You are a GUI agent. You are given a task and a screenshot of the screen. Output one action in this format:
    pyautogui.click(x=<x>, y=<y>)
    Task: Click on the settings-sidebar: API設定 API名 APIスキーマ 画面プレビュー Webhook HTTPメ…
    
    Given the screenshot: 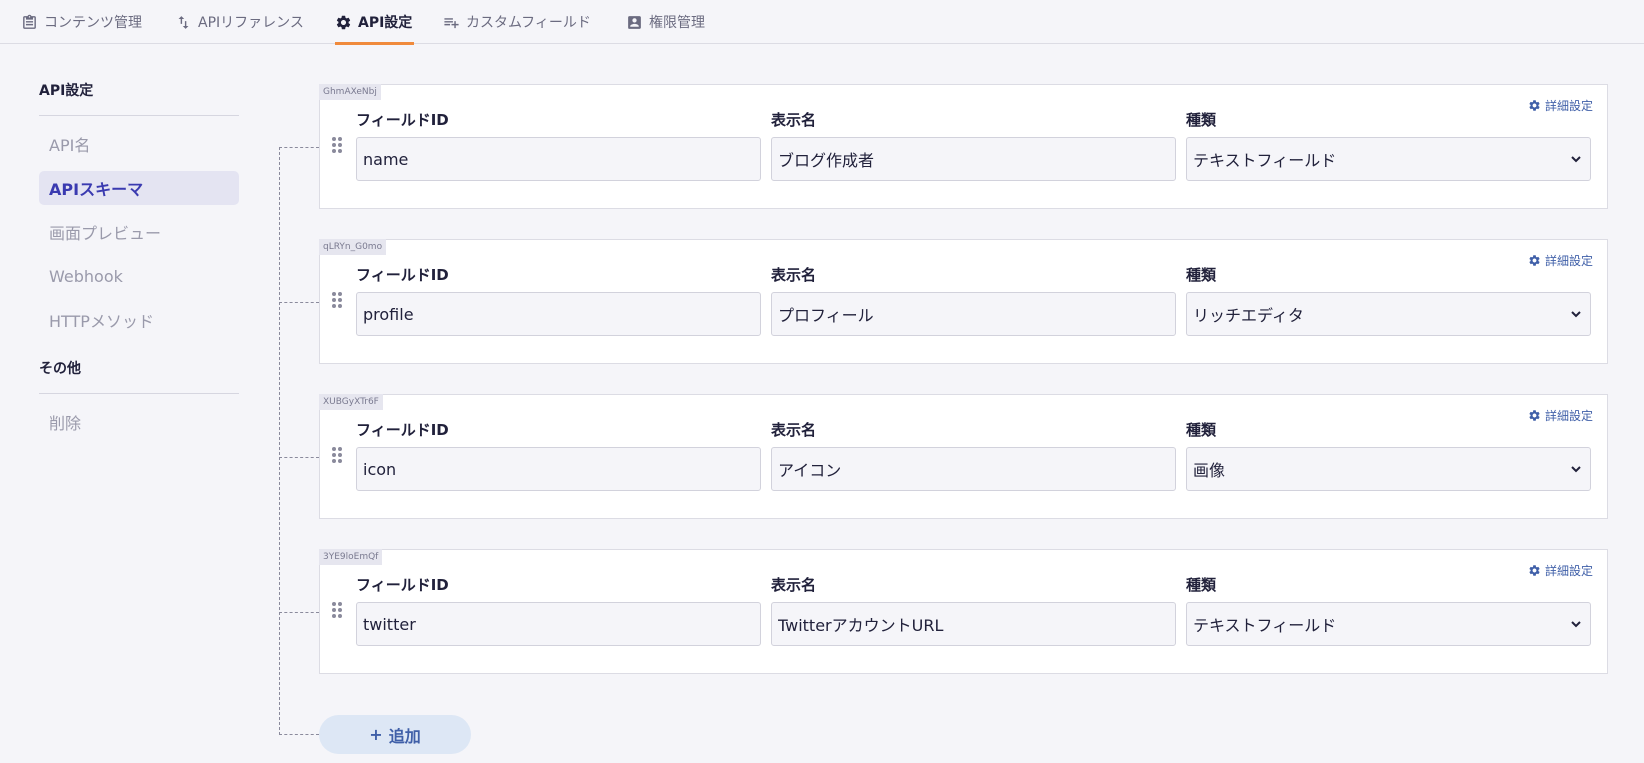 What is the action you would take?
    pyautogui.click(x=139, y=264)
    